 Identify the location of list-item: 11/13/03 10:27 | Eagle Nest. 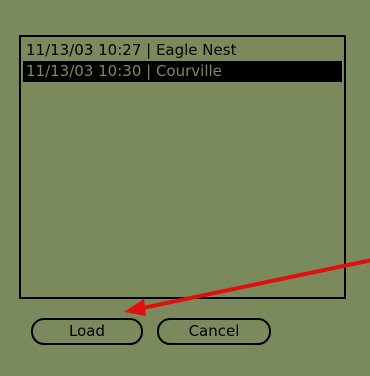
(182, 50).